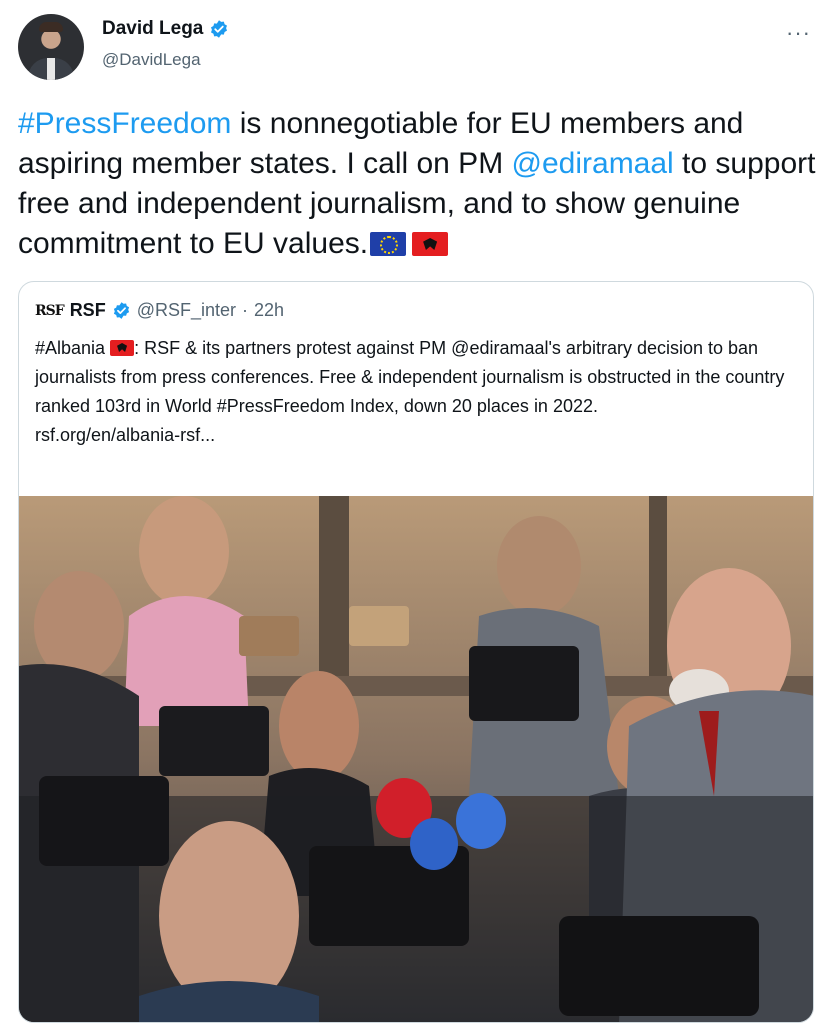 The image size is (833, 1024). What do you see at coordinates (186, 310) in the screenshot?
I see `quoted-author-handle: @RSF_inter` at bounding box center [186, 310].